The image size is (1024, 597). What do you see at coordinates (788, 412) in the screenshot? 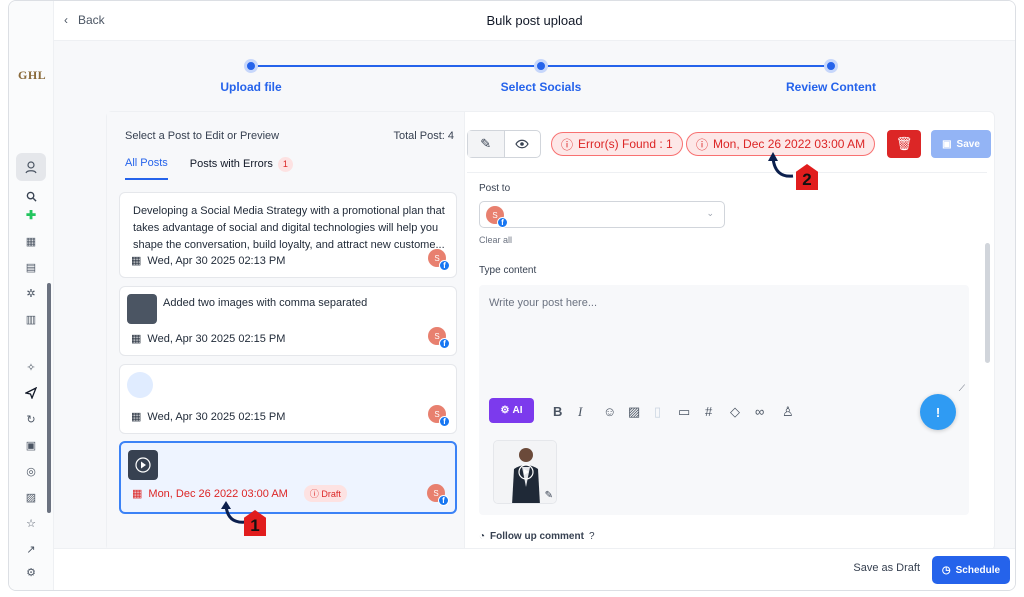
I see `user-mention-icon: ♙` at bounding box center [788, 412].